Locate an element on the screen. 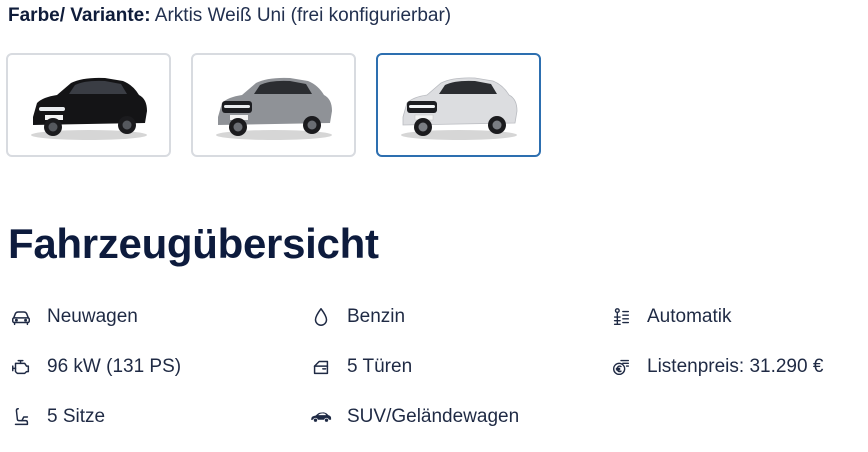  spec-label: SUV/Geländewagen is located at coordinates (433, 416).